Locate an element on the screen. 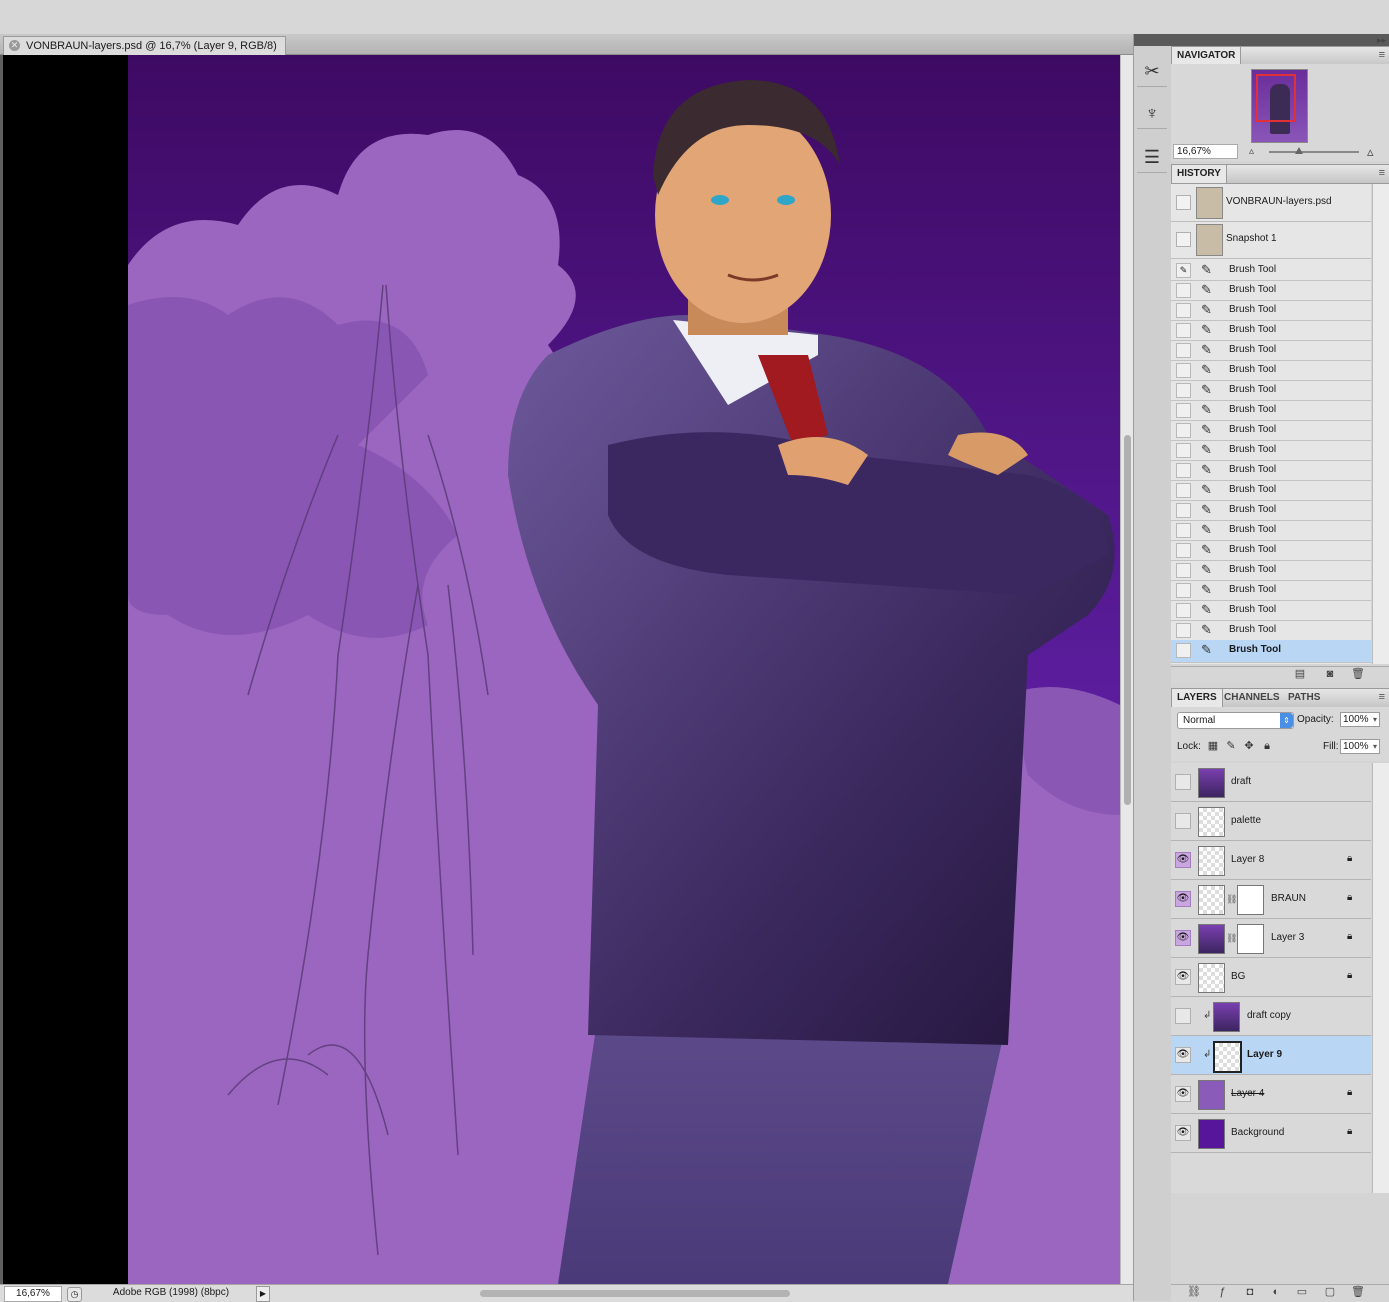 The width and height of the screenshot is (1389, 1302). new-layer-icon: ▢ is located at coordinates (1330, 1292).